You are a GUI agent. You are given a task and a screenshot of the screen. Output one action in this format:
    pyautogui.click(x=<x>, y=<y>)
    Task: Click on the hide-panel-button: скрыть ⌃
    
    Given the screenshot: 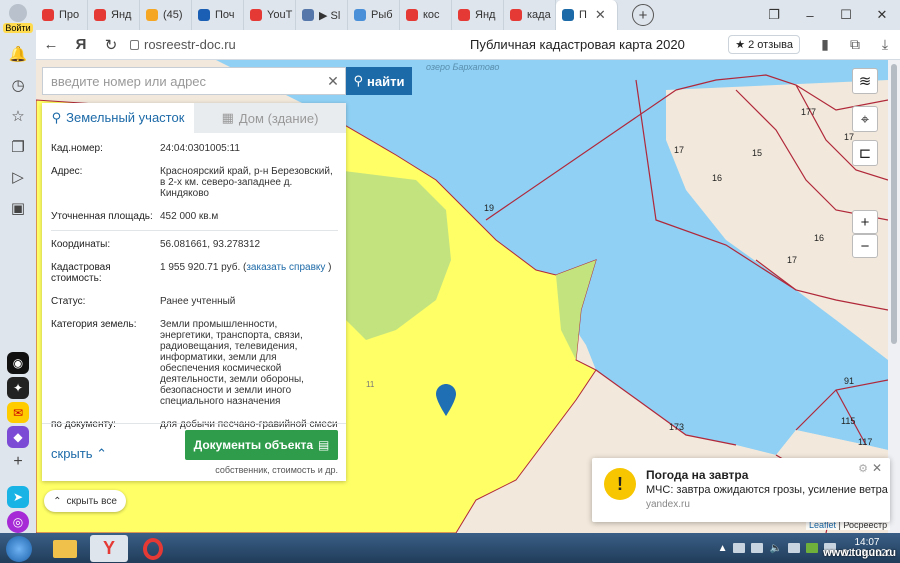 What is the action you would take?
    pyautogui.click(x=79, y=454)
    